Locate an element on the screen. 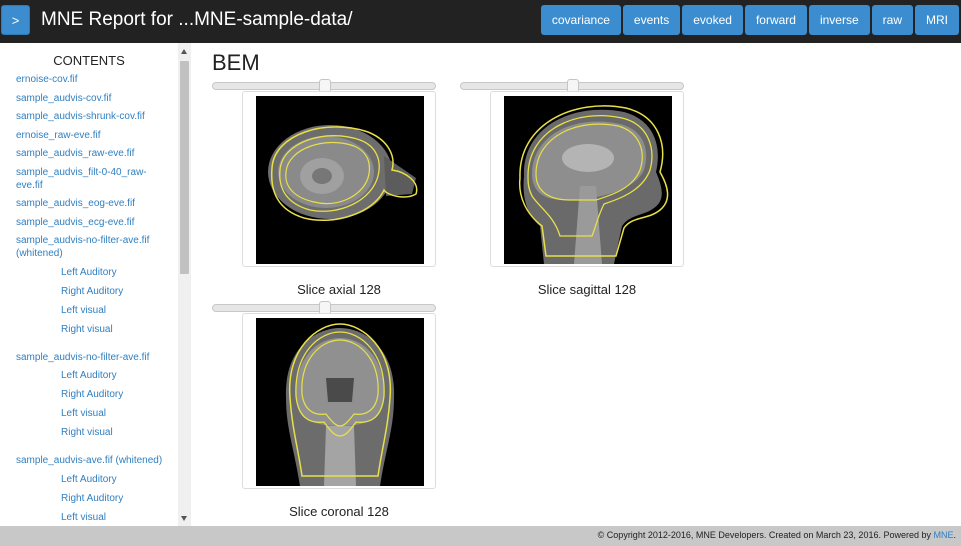 This screenshot has width=961, height=546. nav-button-raw: raw is located at coordinates (892, 20).